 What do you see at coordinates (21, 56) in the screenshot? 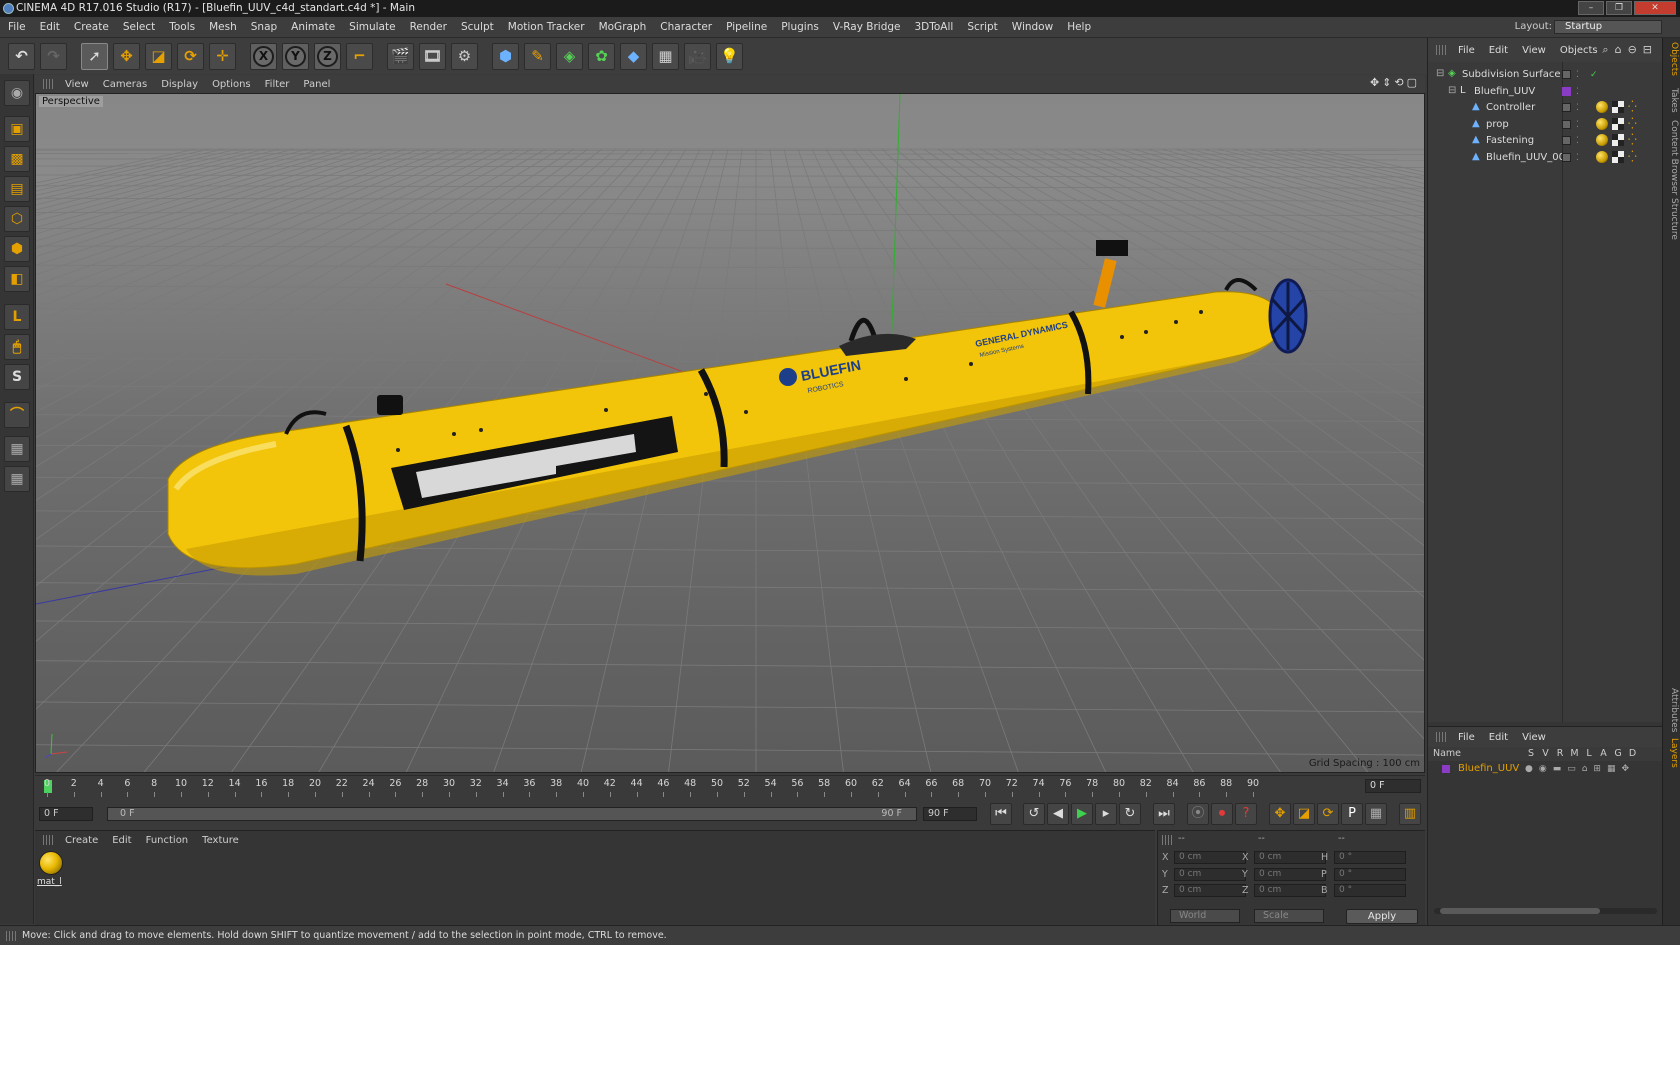
I see `undo-button: ↶` at bounding box center [21, 56].